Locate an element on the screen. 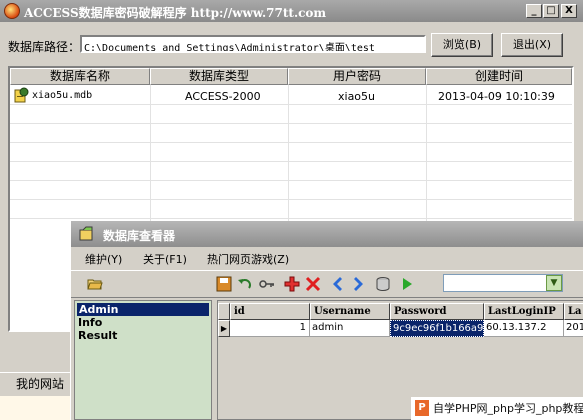 The width and height of the screenshot is (583, 420). db-created-cell: 2013-04-09 10:10:39 is located at coordinates (496, 96).